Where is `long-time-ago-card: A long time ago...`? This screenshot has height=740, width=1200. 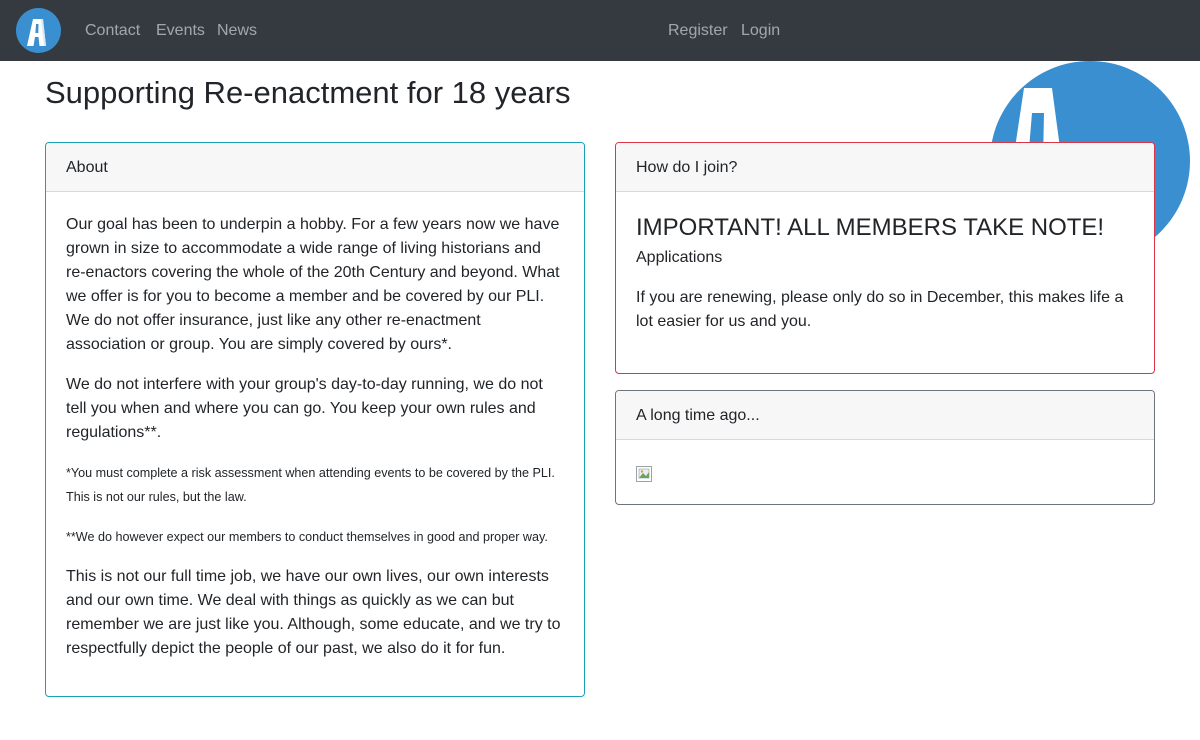 long-time-ago-card: A long time ago... is located at coordinates (885, 447).